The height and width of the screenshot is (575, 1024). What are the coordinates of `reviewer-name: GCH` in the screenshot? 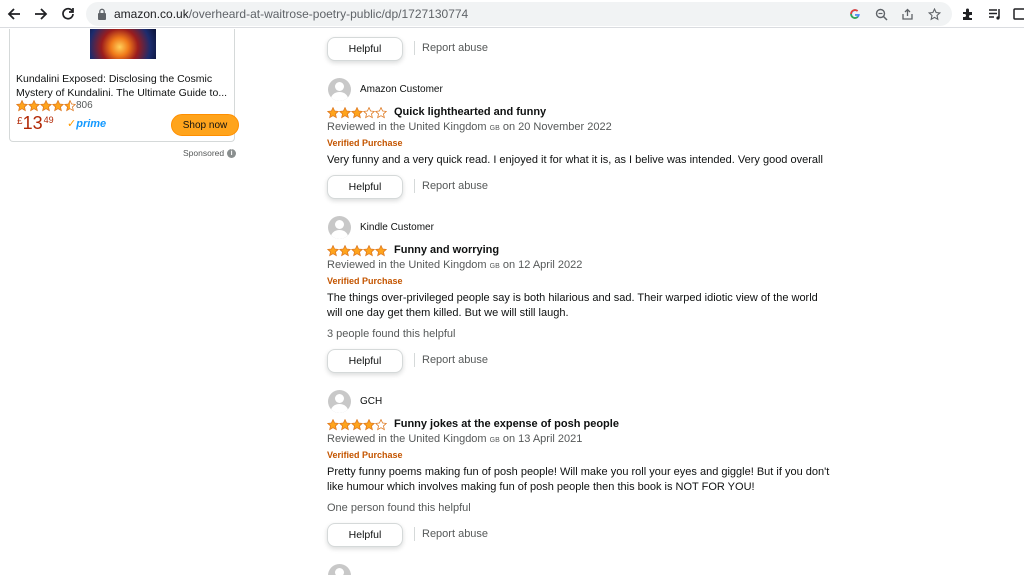 It's located at (371, 401).